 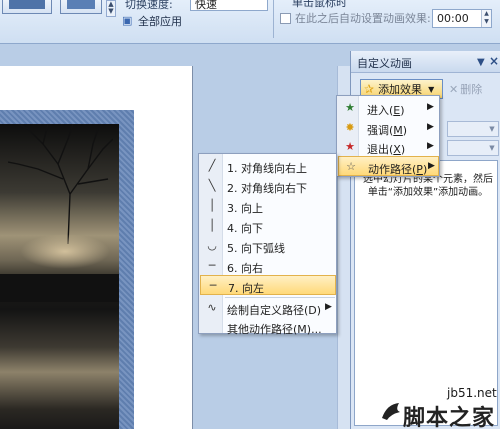 What do you see at coordinates (351, 166) in the screenshot?
I see `motion-path-star-icon: ☆` at bounding box center [351, 166].